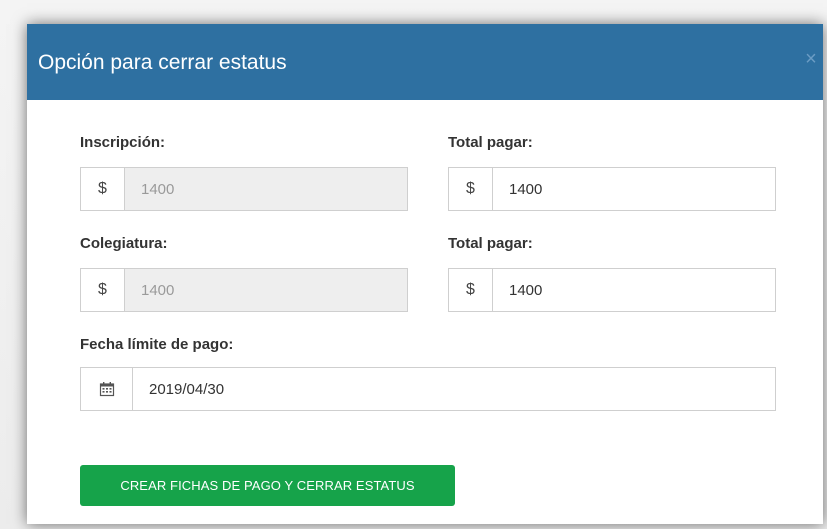  I want to click on inscripcion-input: 1400, so click(266, 189).